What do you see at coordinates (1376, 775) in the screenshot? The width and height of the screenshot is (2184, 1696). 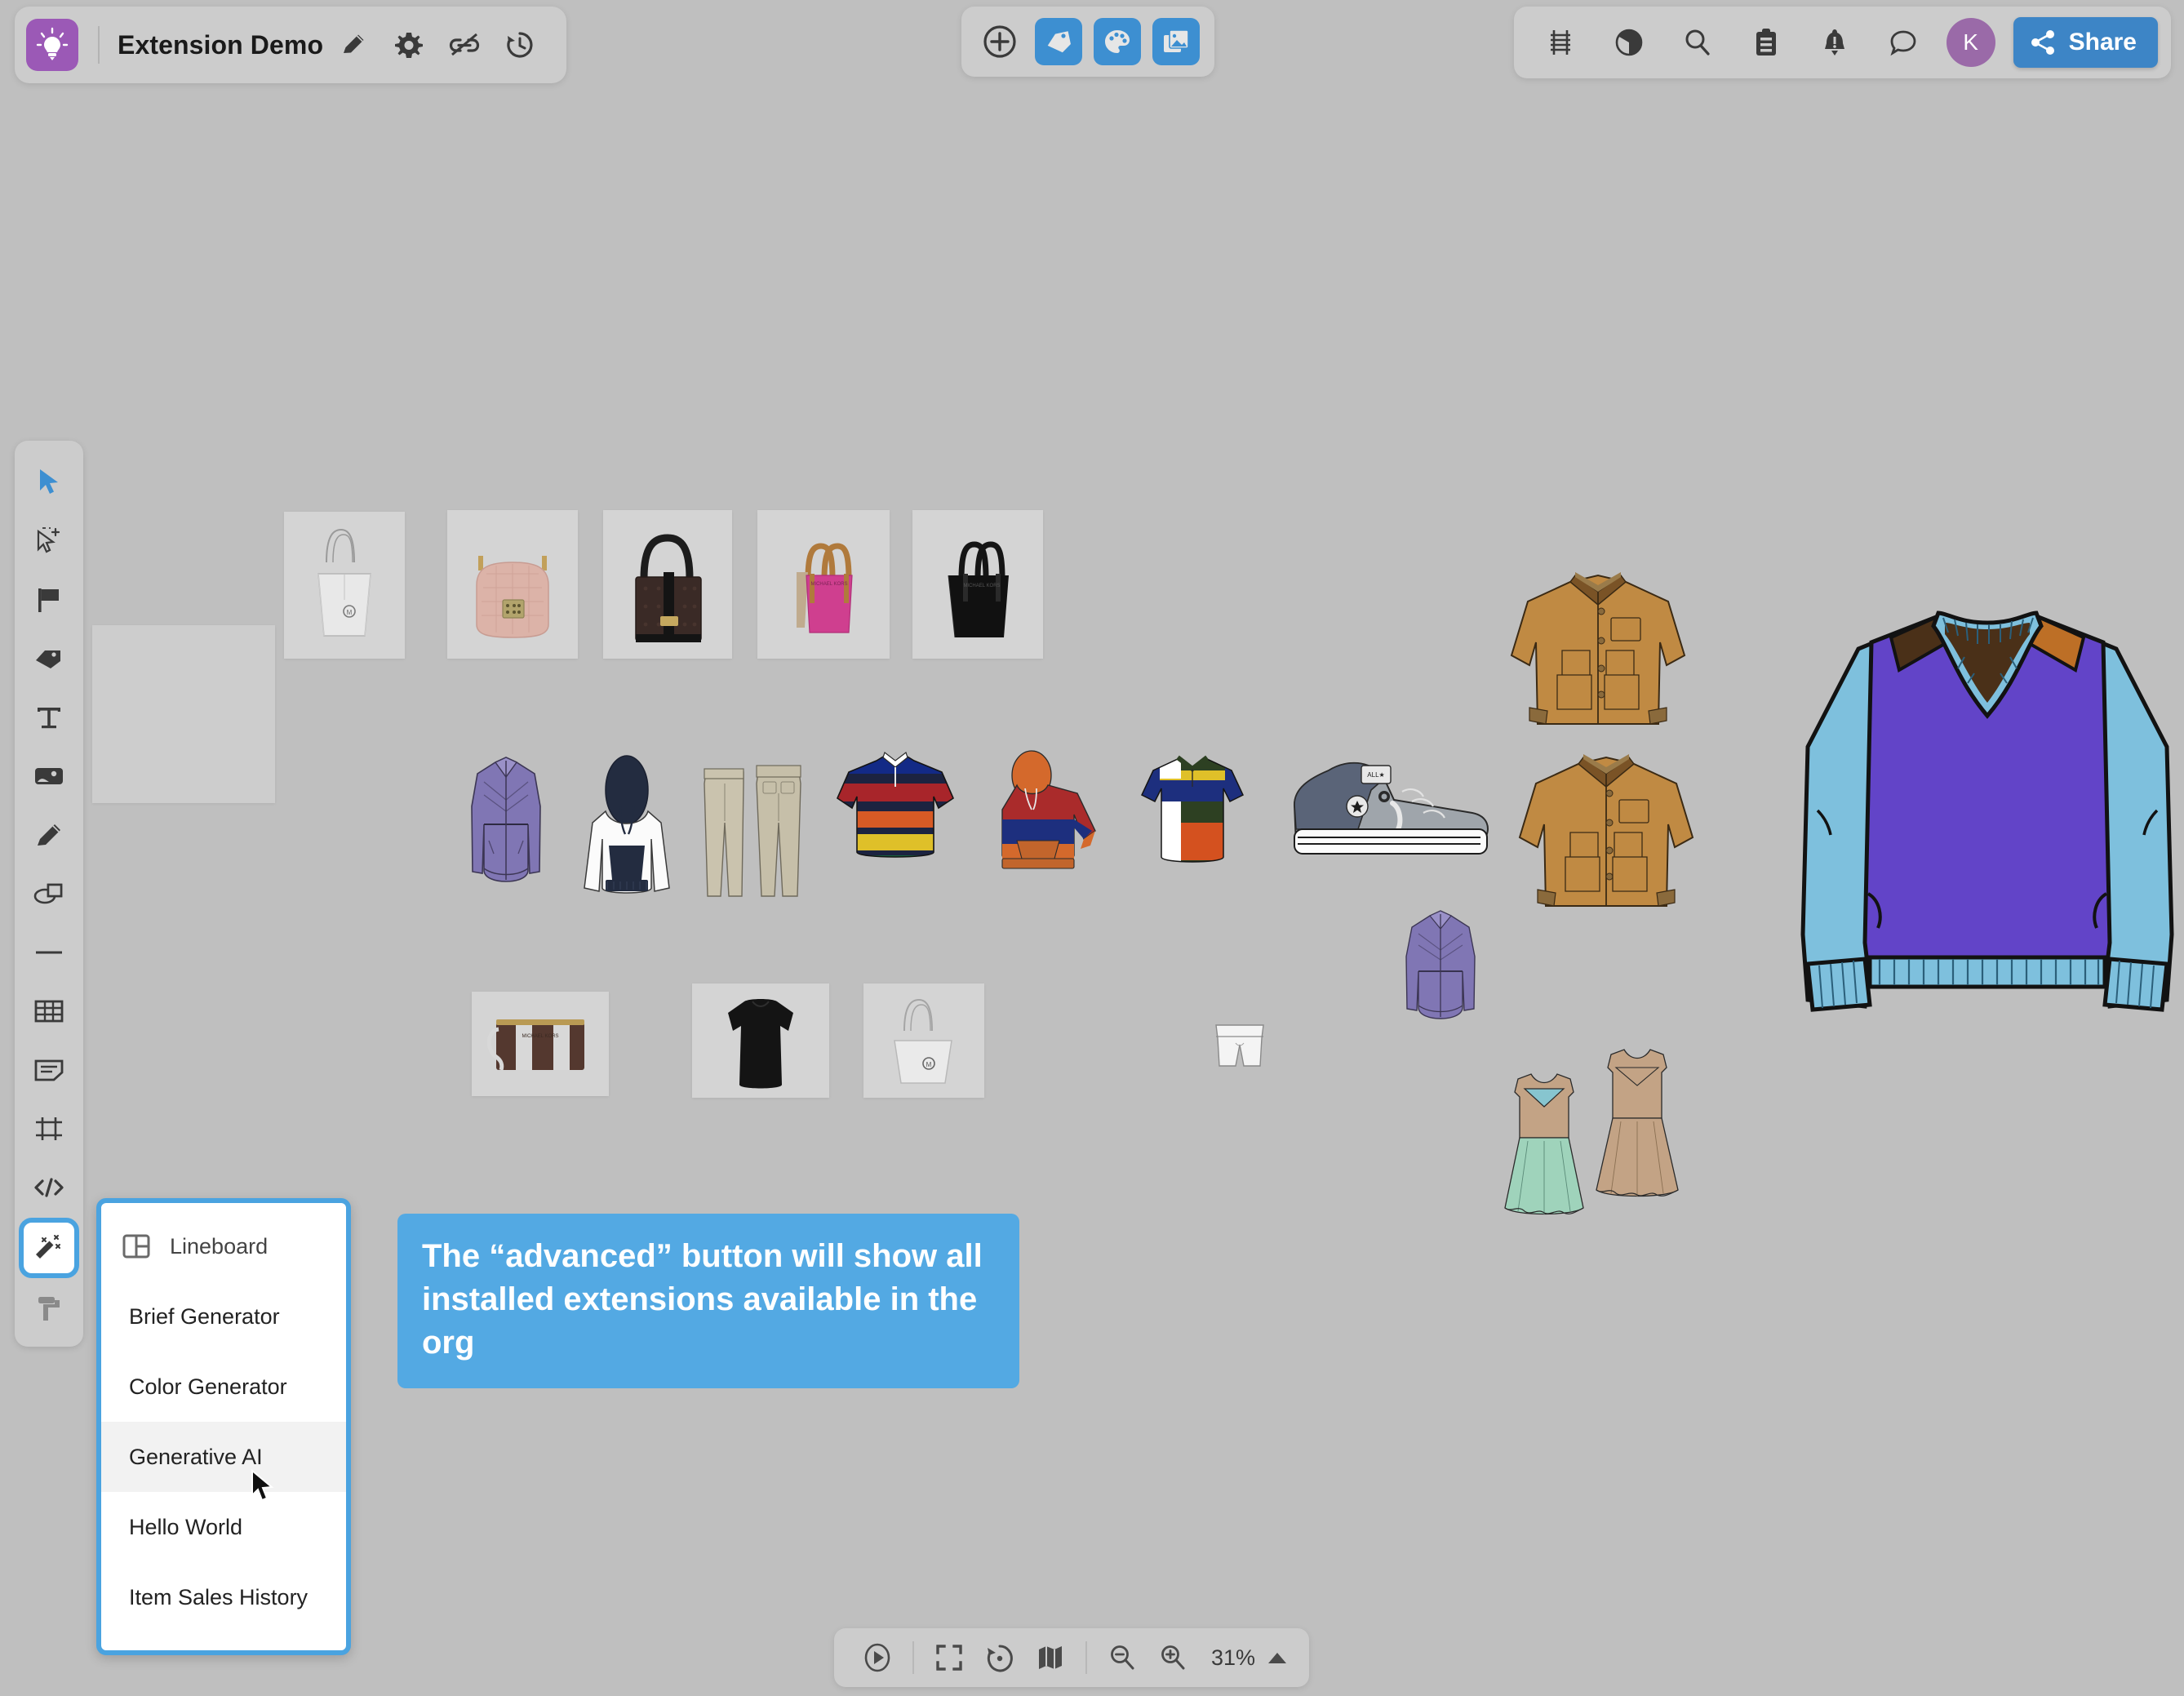 I see `svg-text: ALL★` at bounding box center [1376, 775].